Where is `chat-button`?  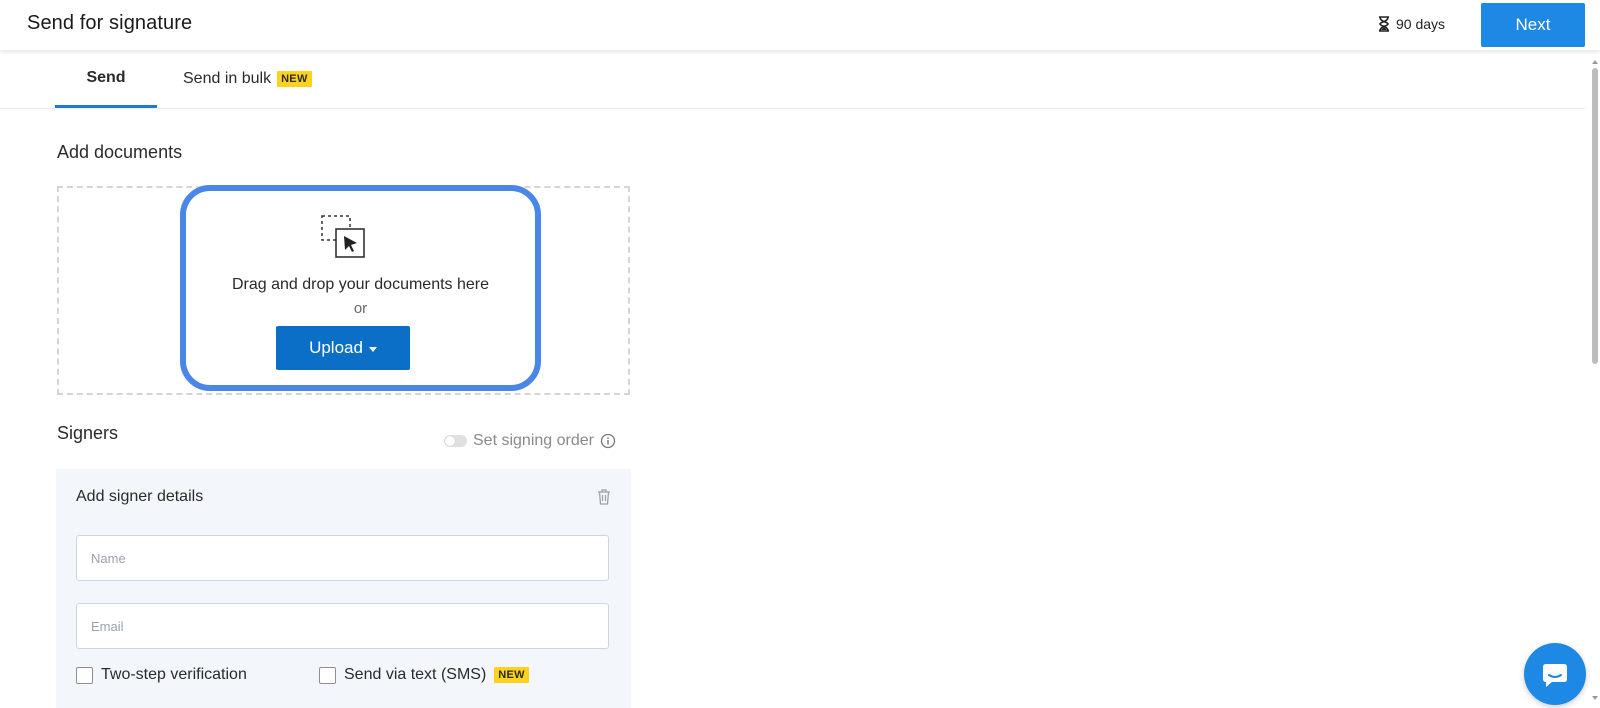 chat-button is located at coordinates (1555, 674).